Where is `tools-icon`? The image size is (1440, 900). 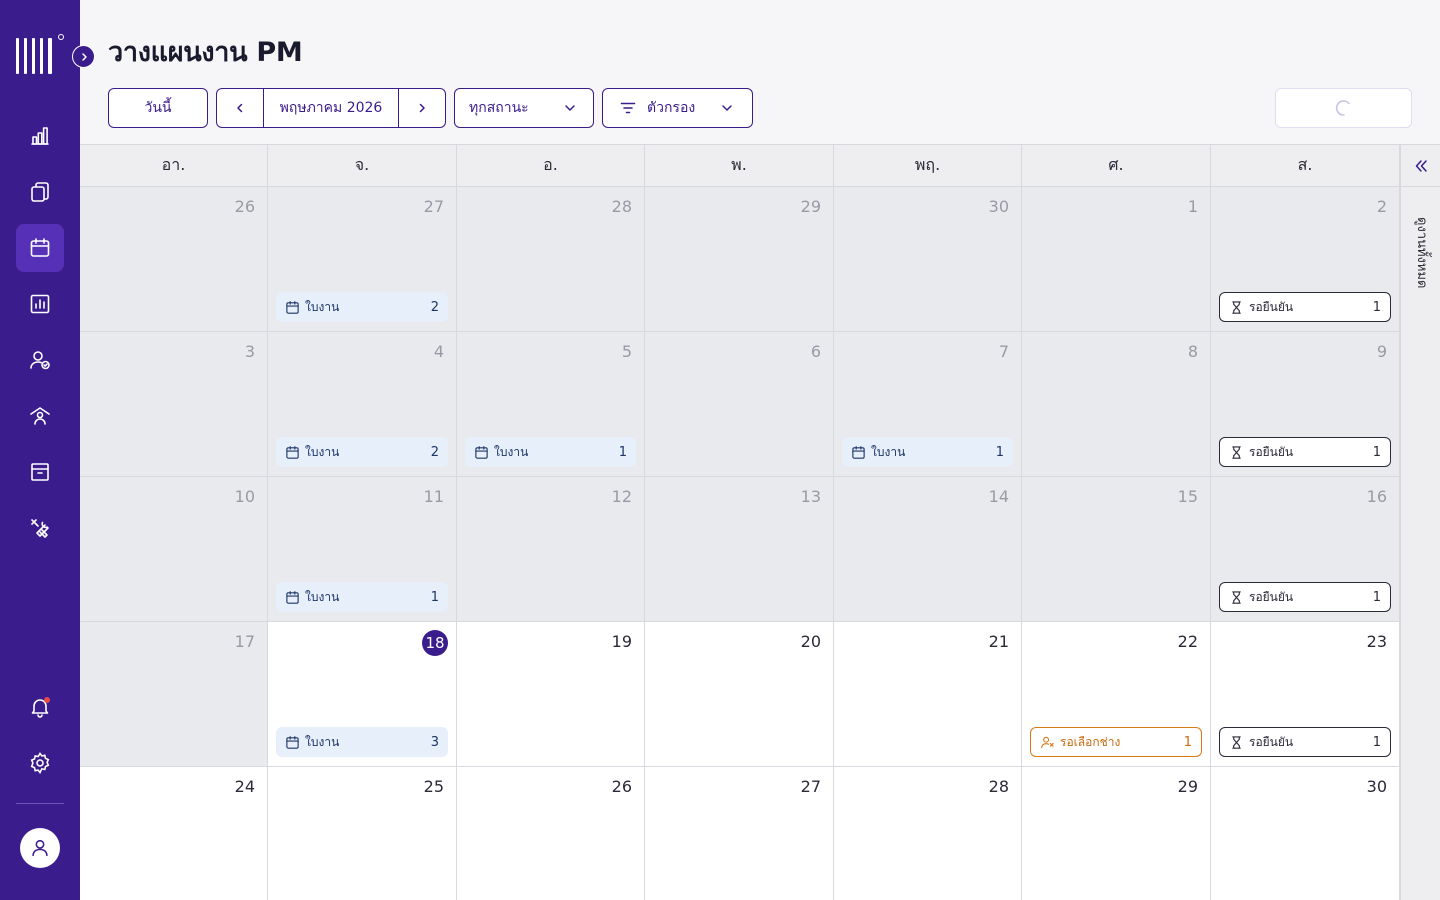 tools-icon is located at coordinates (40, 528).